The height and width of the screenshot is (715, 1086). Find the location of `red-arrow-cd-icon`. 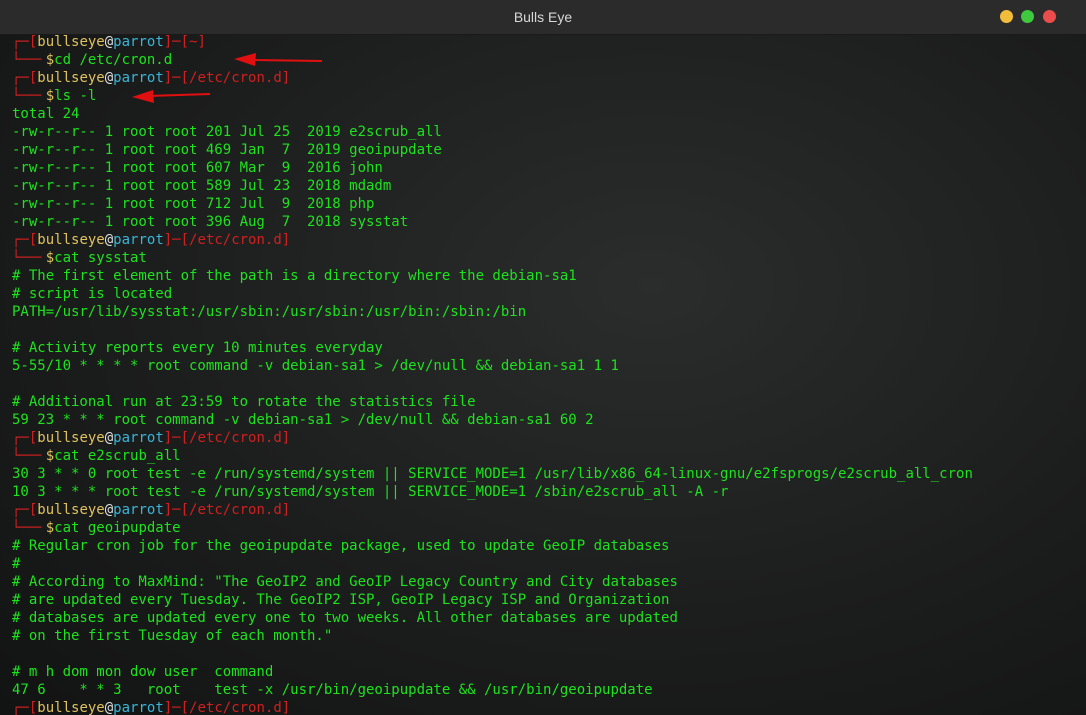

red-arrow-cd-icon is located at coordinates (278, 59).